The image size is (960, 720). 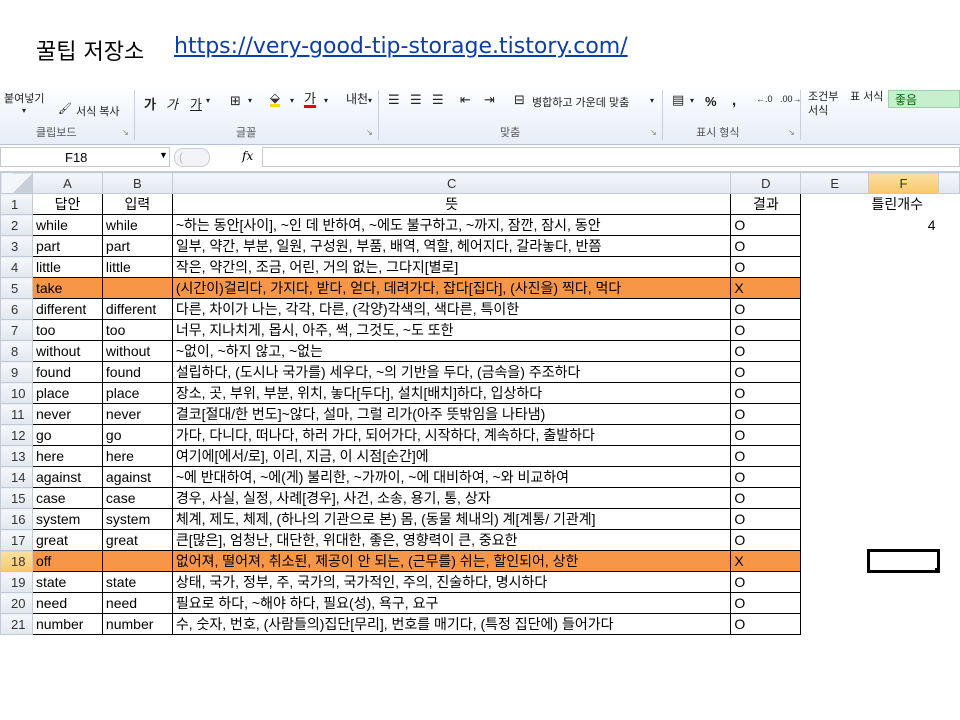 I want to click on cell-style-good: 좋음, so click(x=924, y=99).